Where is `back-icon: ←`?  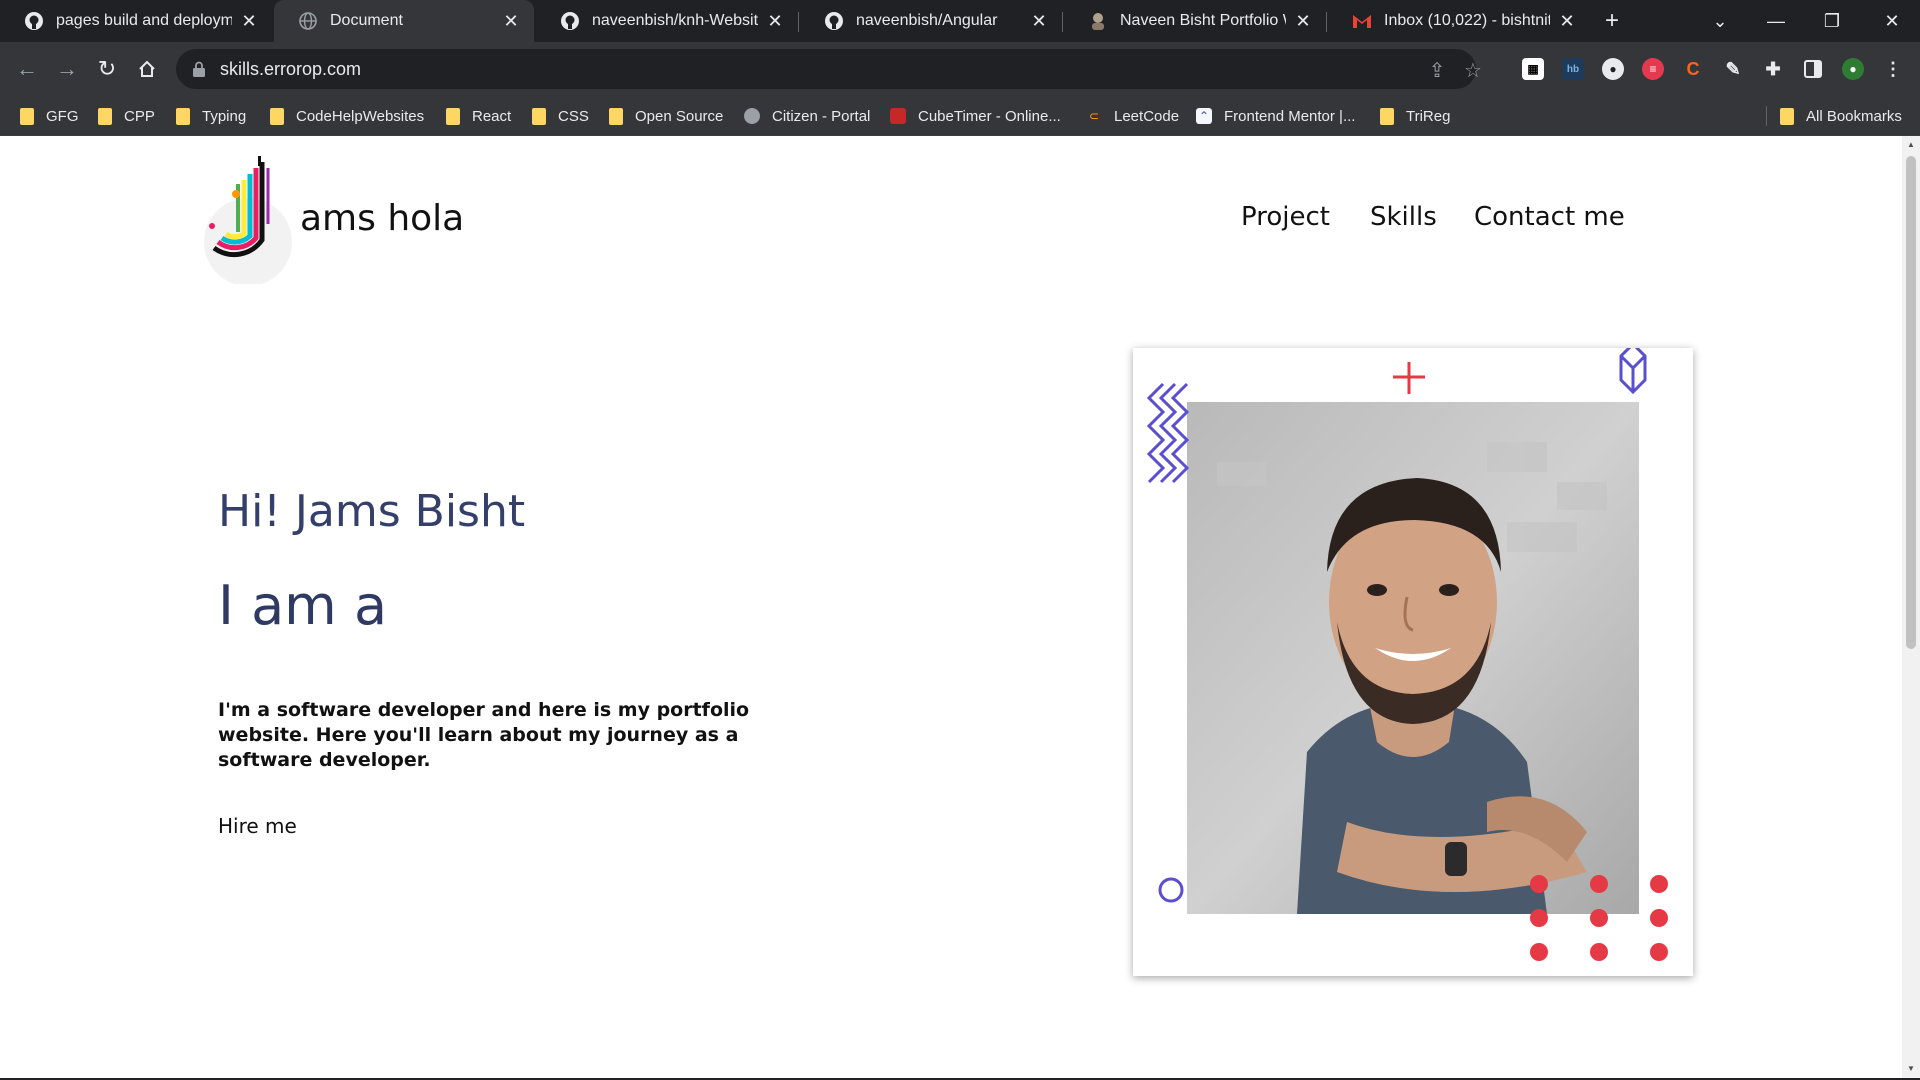
back-icon: ← is located at coordinates (27, 69).